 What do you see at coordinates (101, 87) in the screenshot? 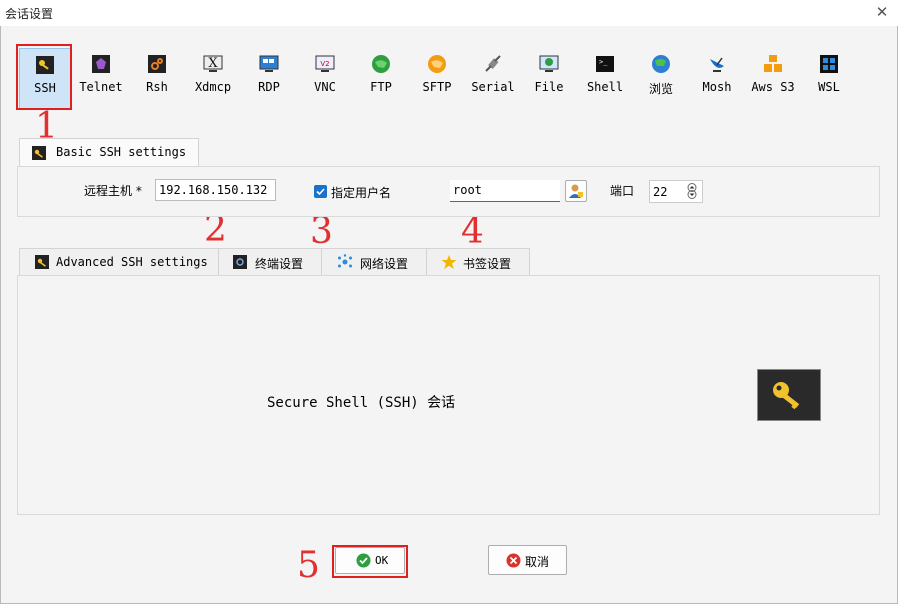
I see `protocol-label: Telnet` at bounding box center [101, 87].